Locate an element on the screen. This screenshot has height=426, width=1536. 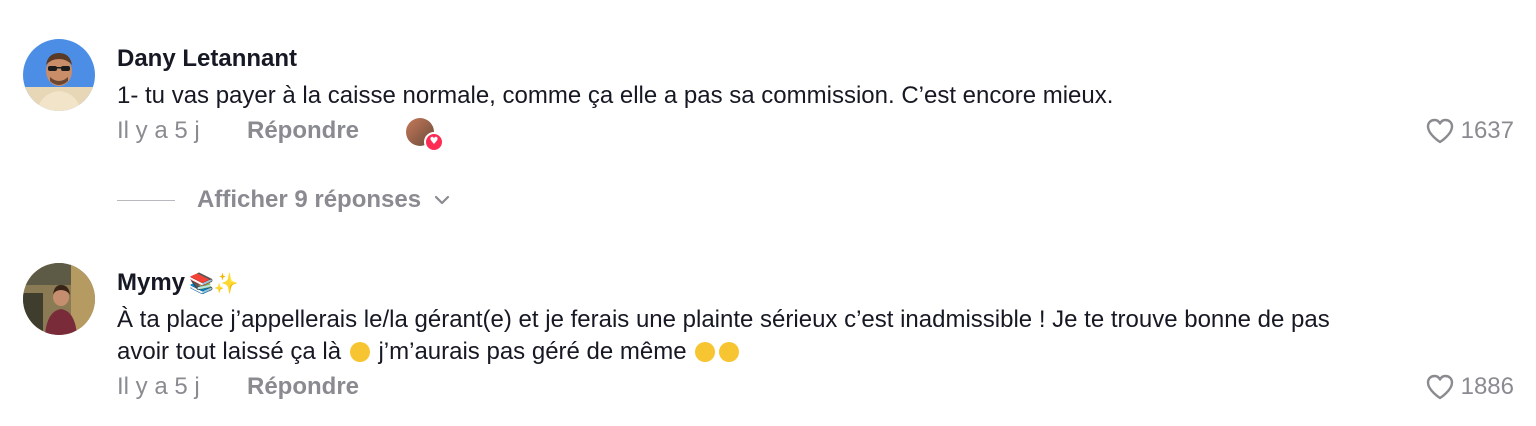
view-replies-button: Afficher 9 réponses is located at coordinates (284, 200).